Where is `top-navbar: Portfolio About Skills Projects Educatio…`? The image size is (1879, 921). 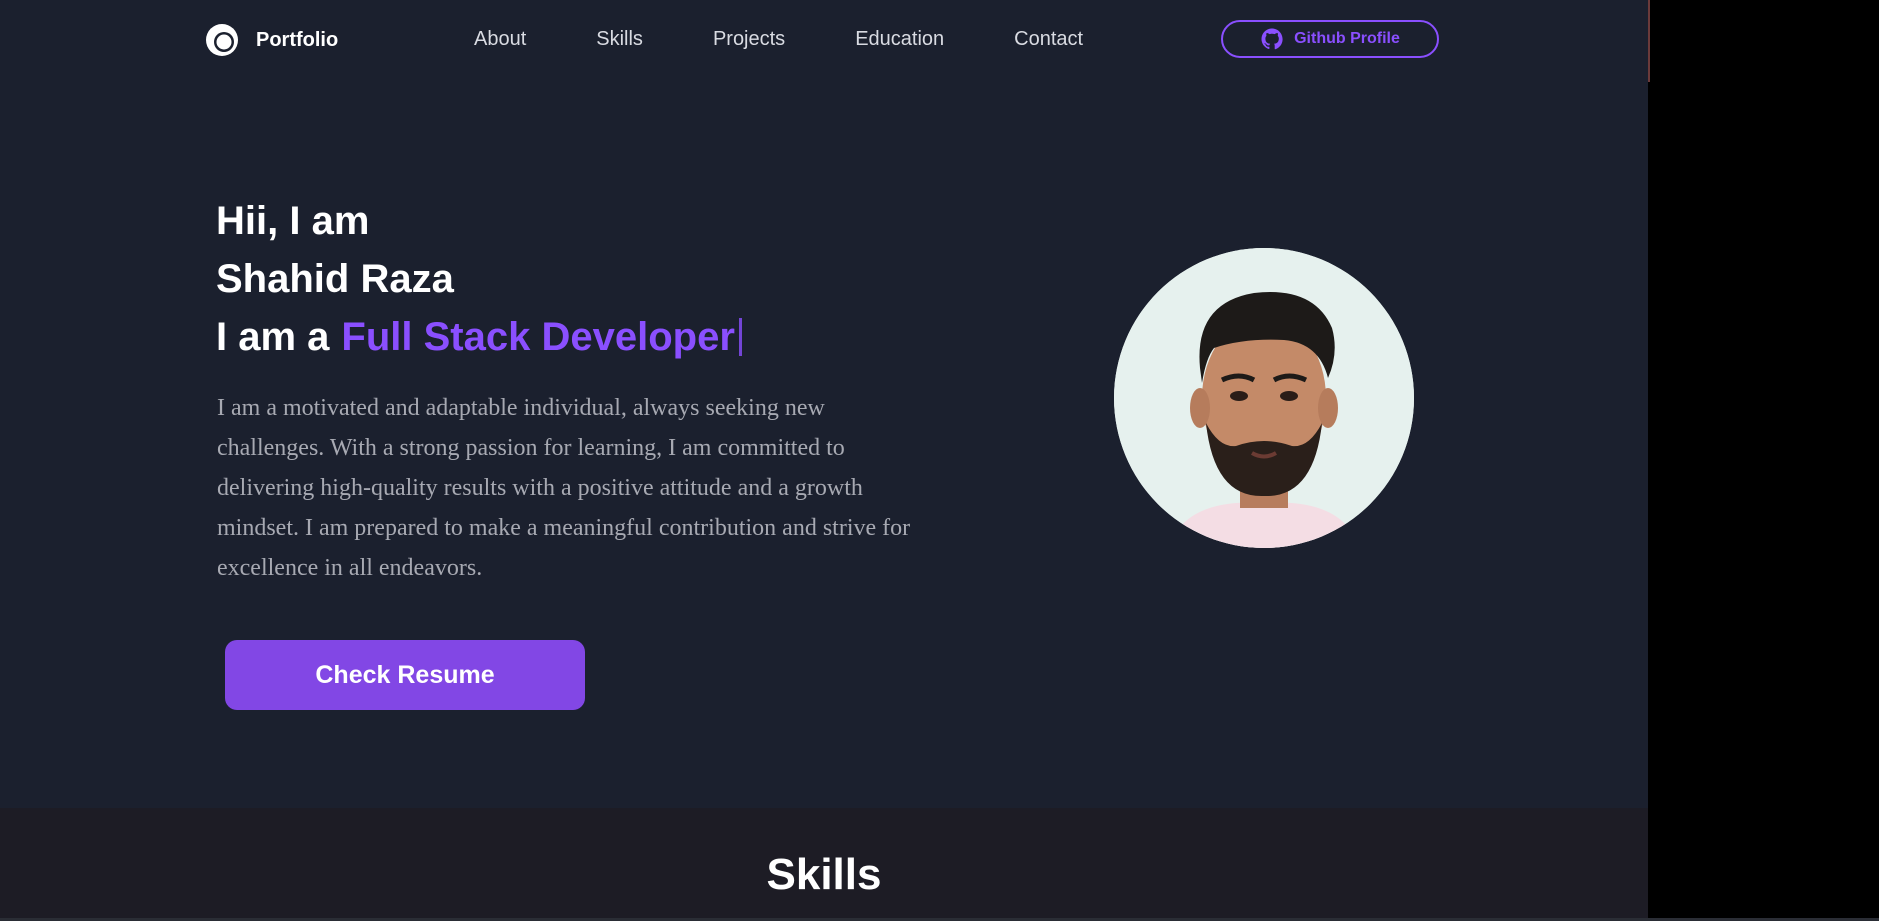 top-navbar: Portfolio About Skills Projects Educatio… is located at coordinates (824, 40).